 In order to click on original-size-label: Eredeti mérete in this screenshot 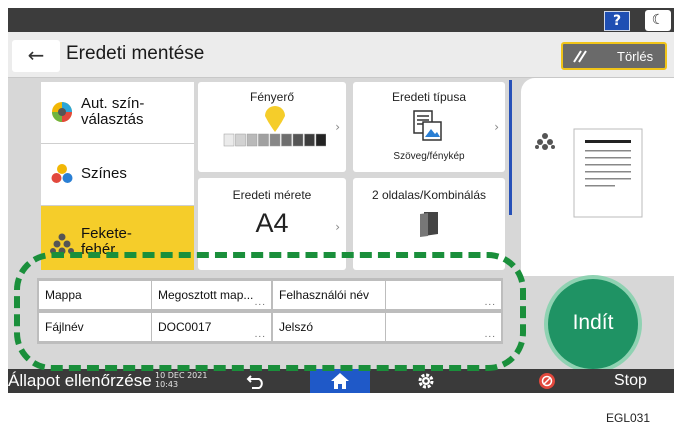, I will do `click(272, 195)`.